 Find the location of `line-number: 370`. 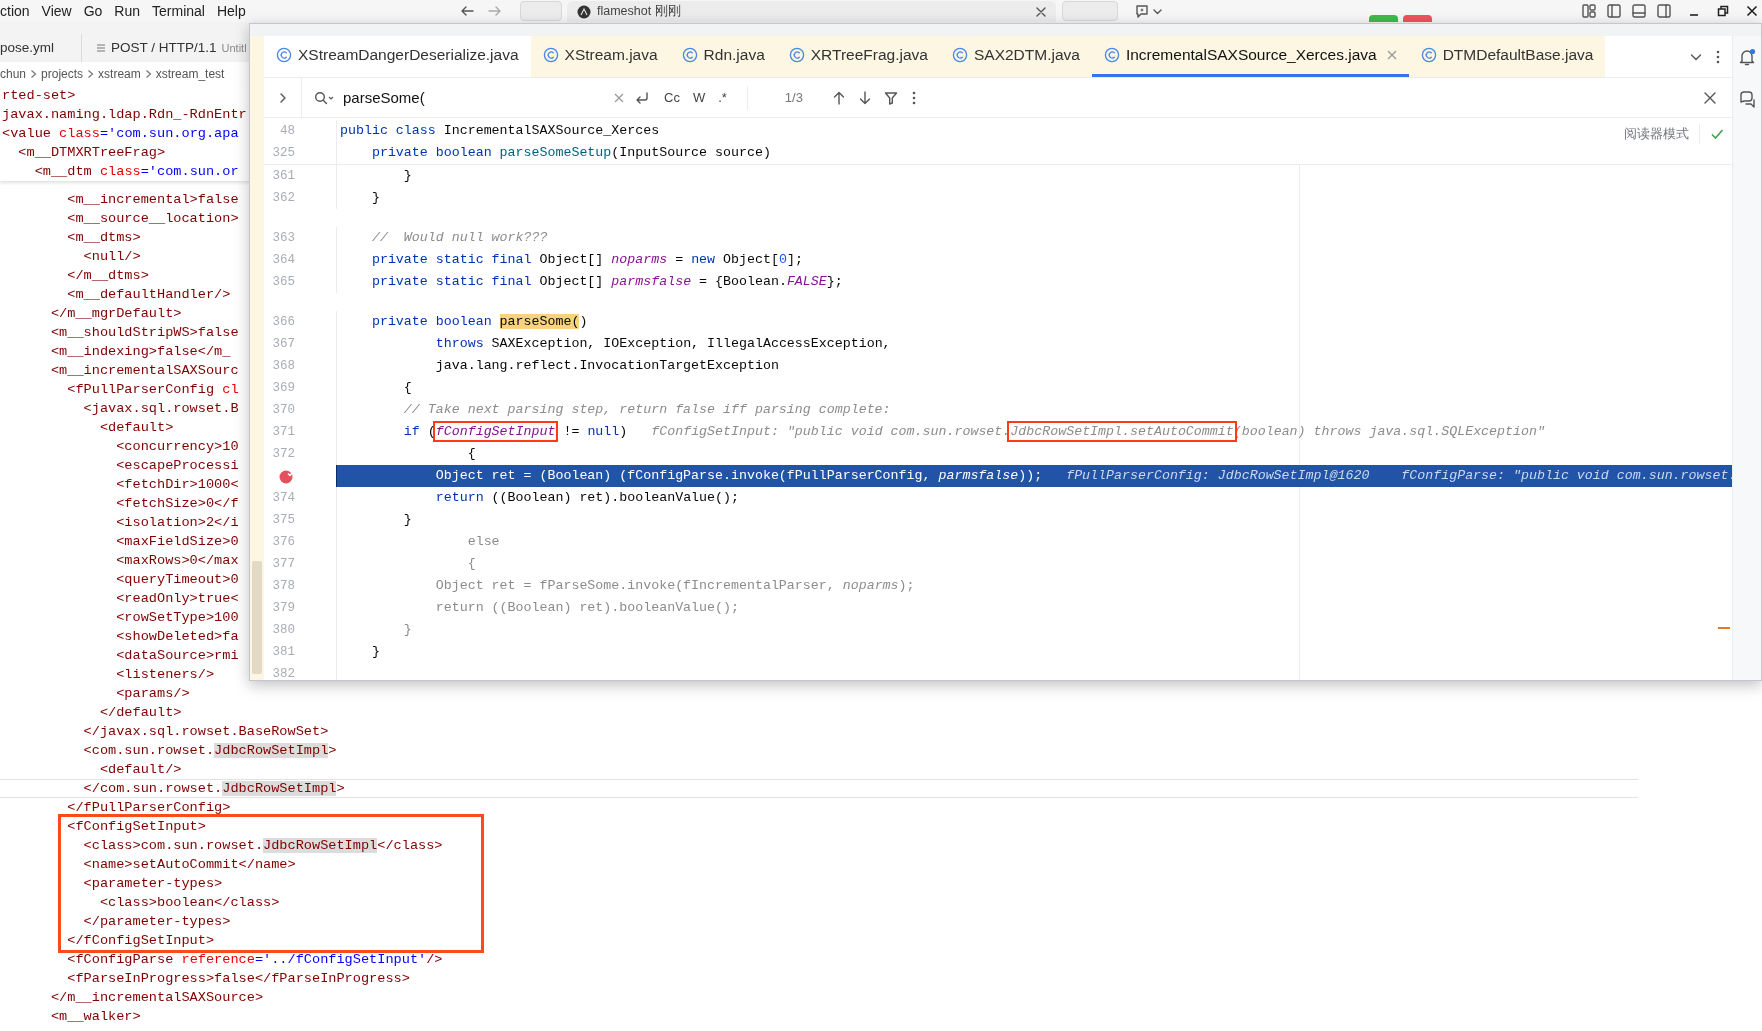

line-number: 370 is located at coordinates (283, 410).